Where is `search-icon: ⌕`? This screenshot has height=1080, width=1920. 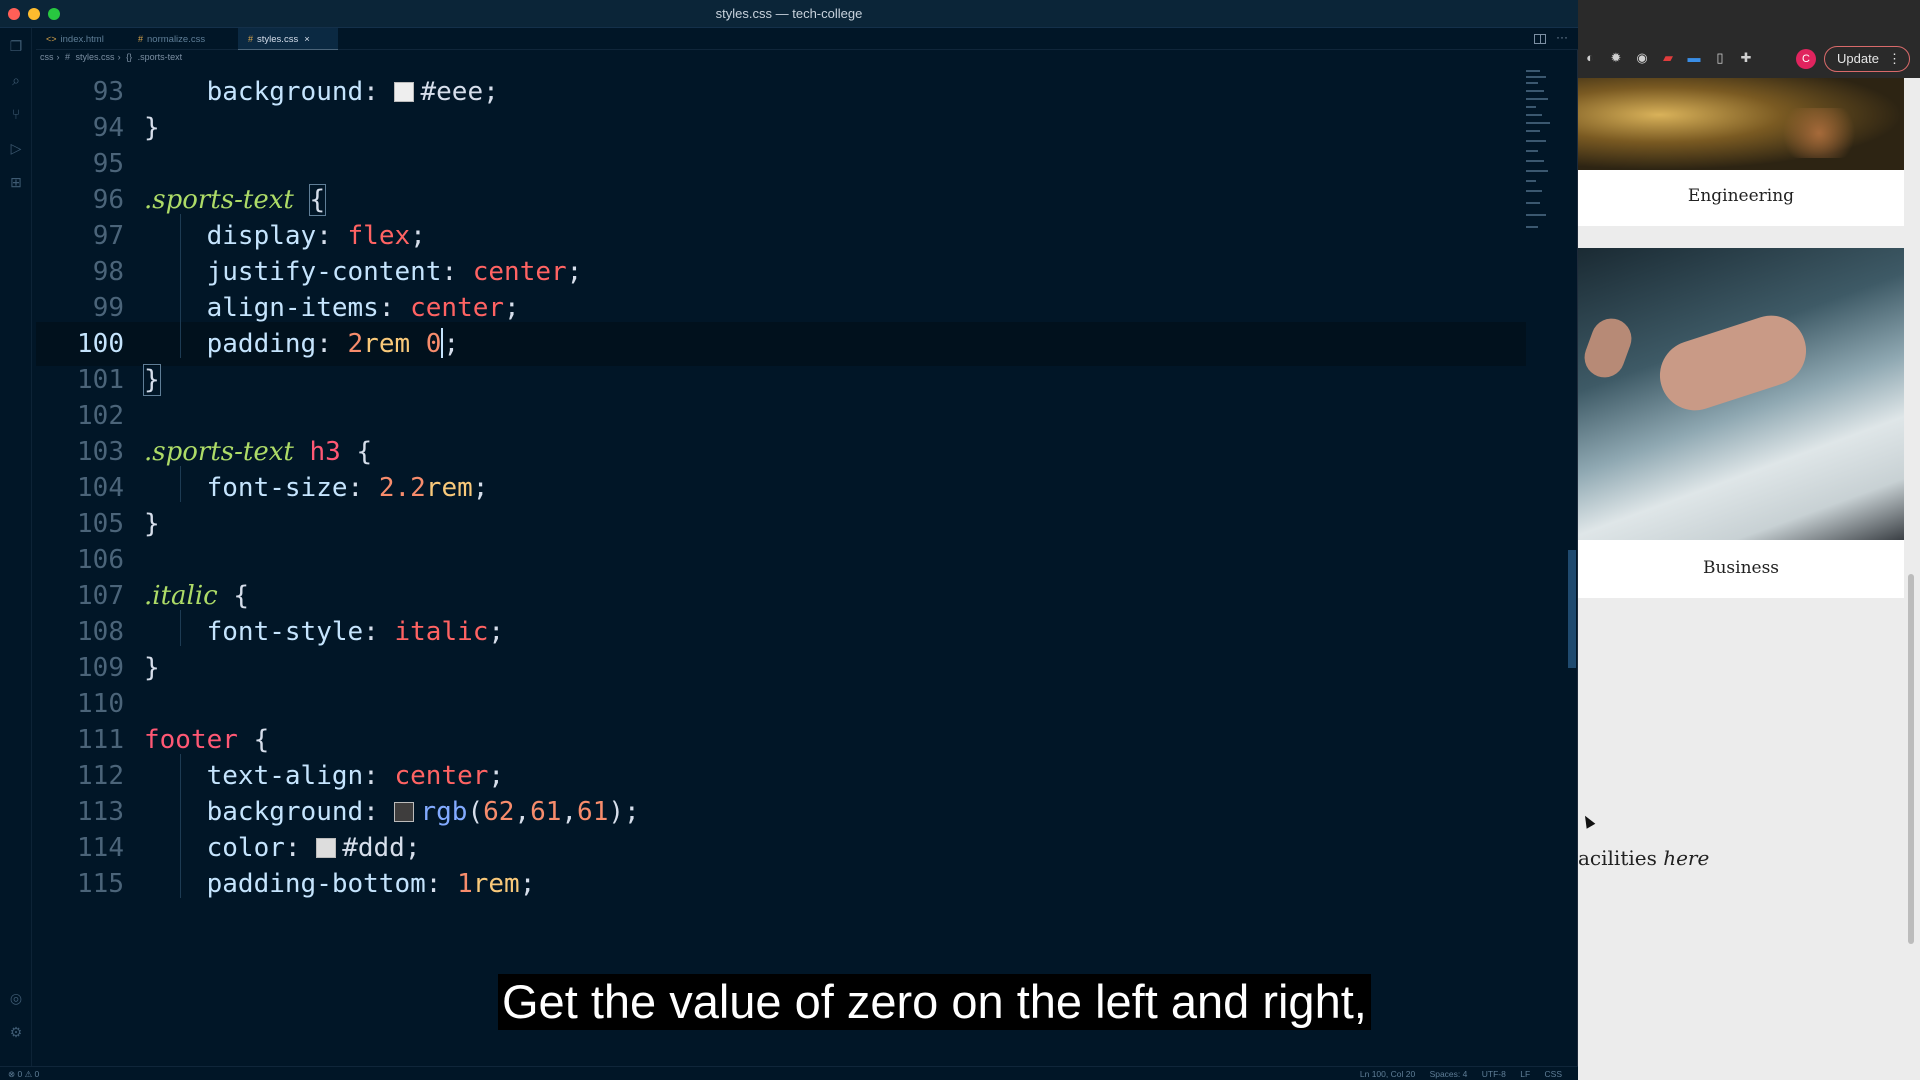
search-icon: ⌕ is located at coordinates (16, 80).